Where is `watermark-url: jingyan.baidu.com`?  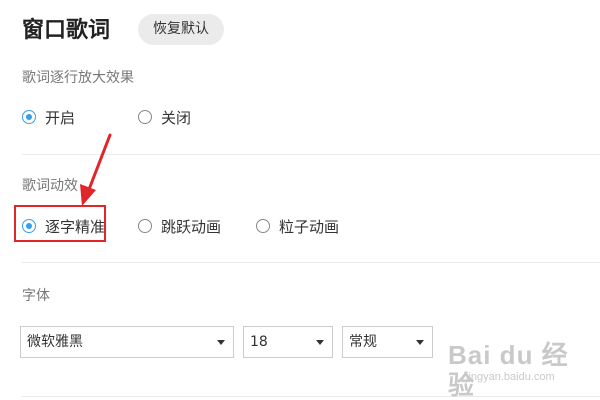 watermark-url: jingyan.baidu.com is located at coordinates (510, 377).